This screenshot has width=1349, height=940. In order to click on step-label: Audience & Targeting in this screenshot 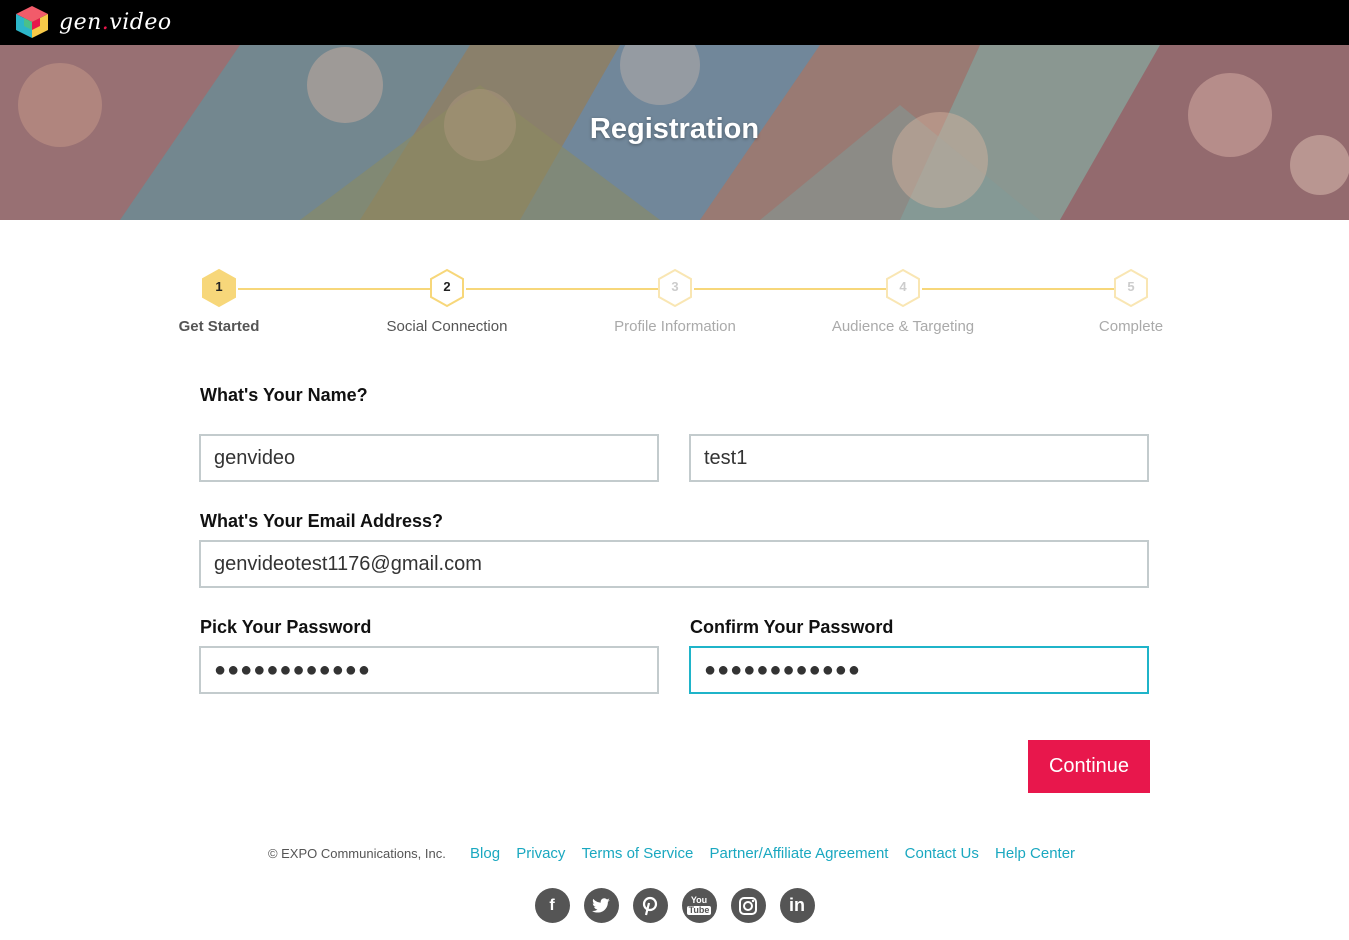, I will do `click(903, 326)`.